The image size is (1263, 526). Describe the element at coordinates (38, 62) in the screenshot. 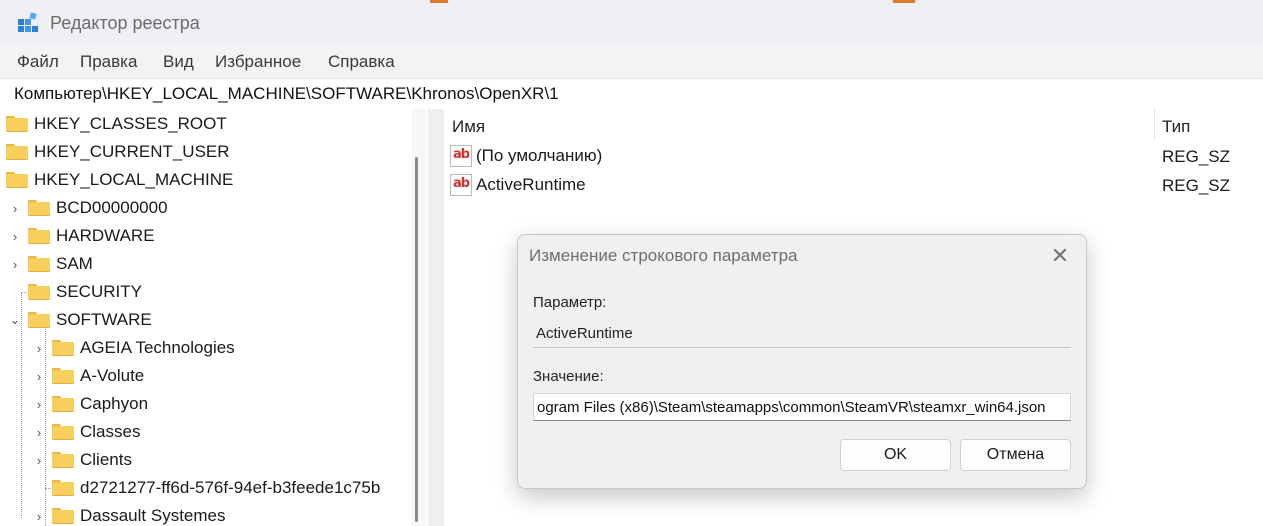

I see `menu-file: Файл` at that location.